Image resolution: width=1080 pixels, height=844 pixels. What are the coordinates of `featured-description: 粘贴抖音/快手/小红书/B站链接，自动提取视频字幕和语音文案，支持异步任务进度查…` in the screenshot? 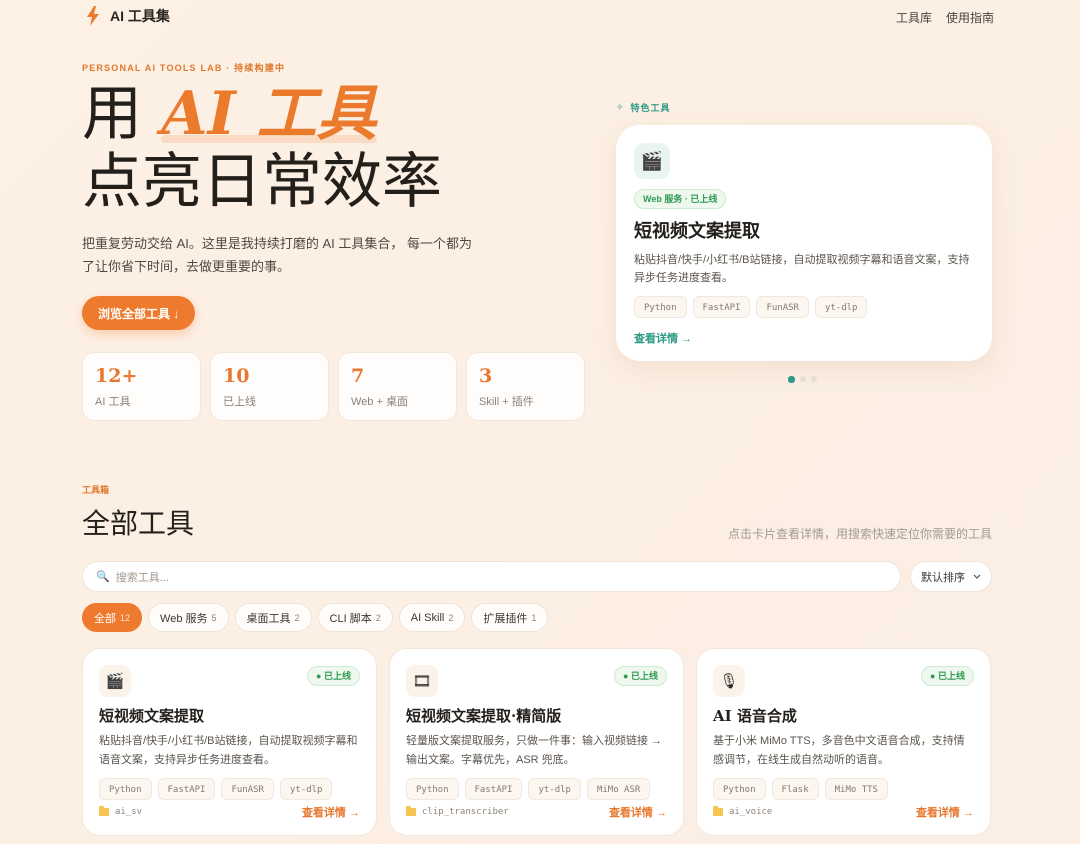 It's located at (802, 269).